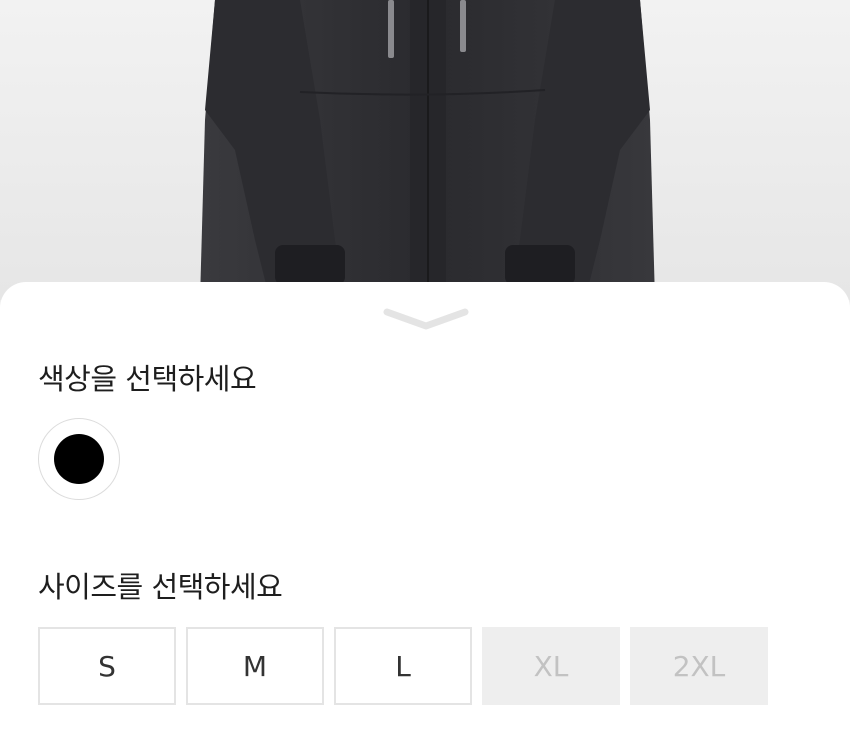 The image size is (850, 748). I want to click on size-option-l: L, so click(403, 666).